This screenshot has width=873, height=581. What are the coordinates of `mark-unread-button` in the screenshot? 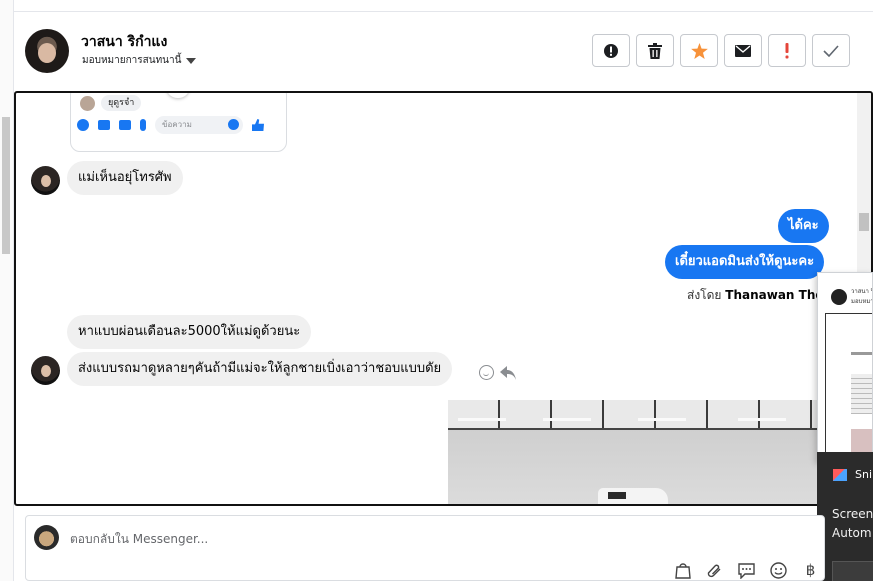 It's located at (743, 50).